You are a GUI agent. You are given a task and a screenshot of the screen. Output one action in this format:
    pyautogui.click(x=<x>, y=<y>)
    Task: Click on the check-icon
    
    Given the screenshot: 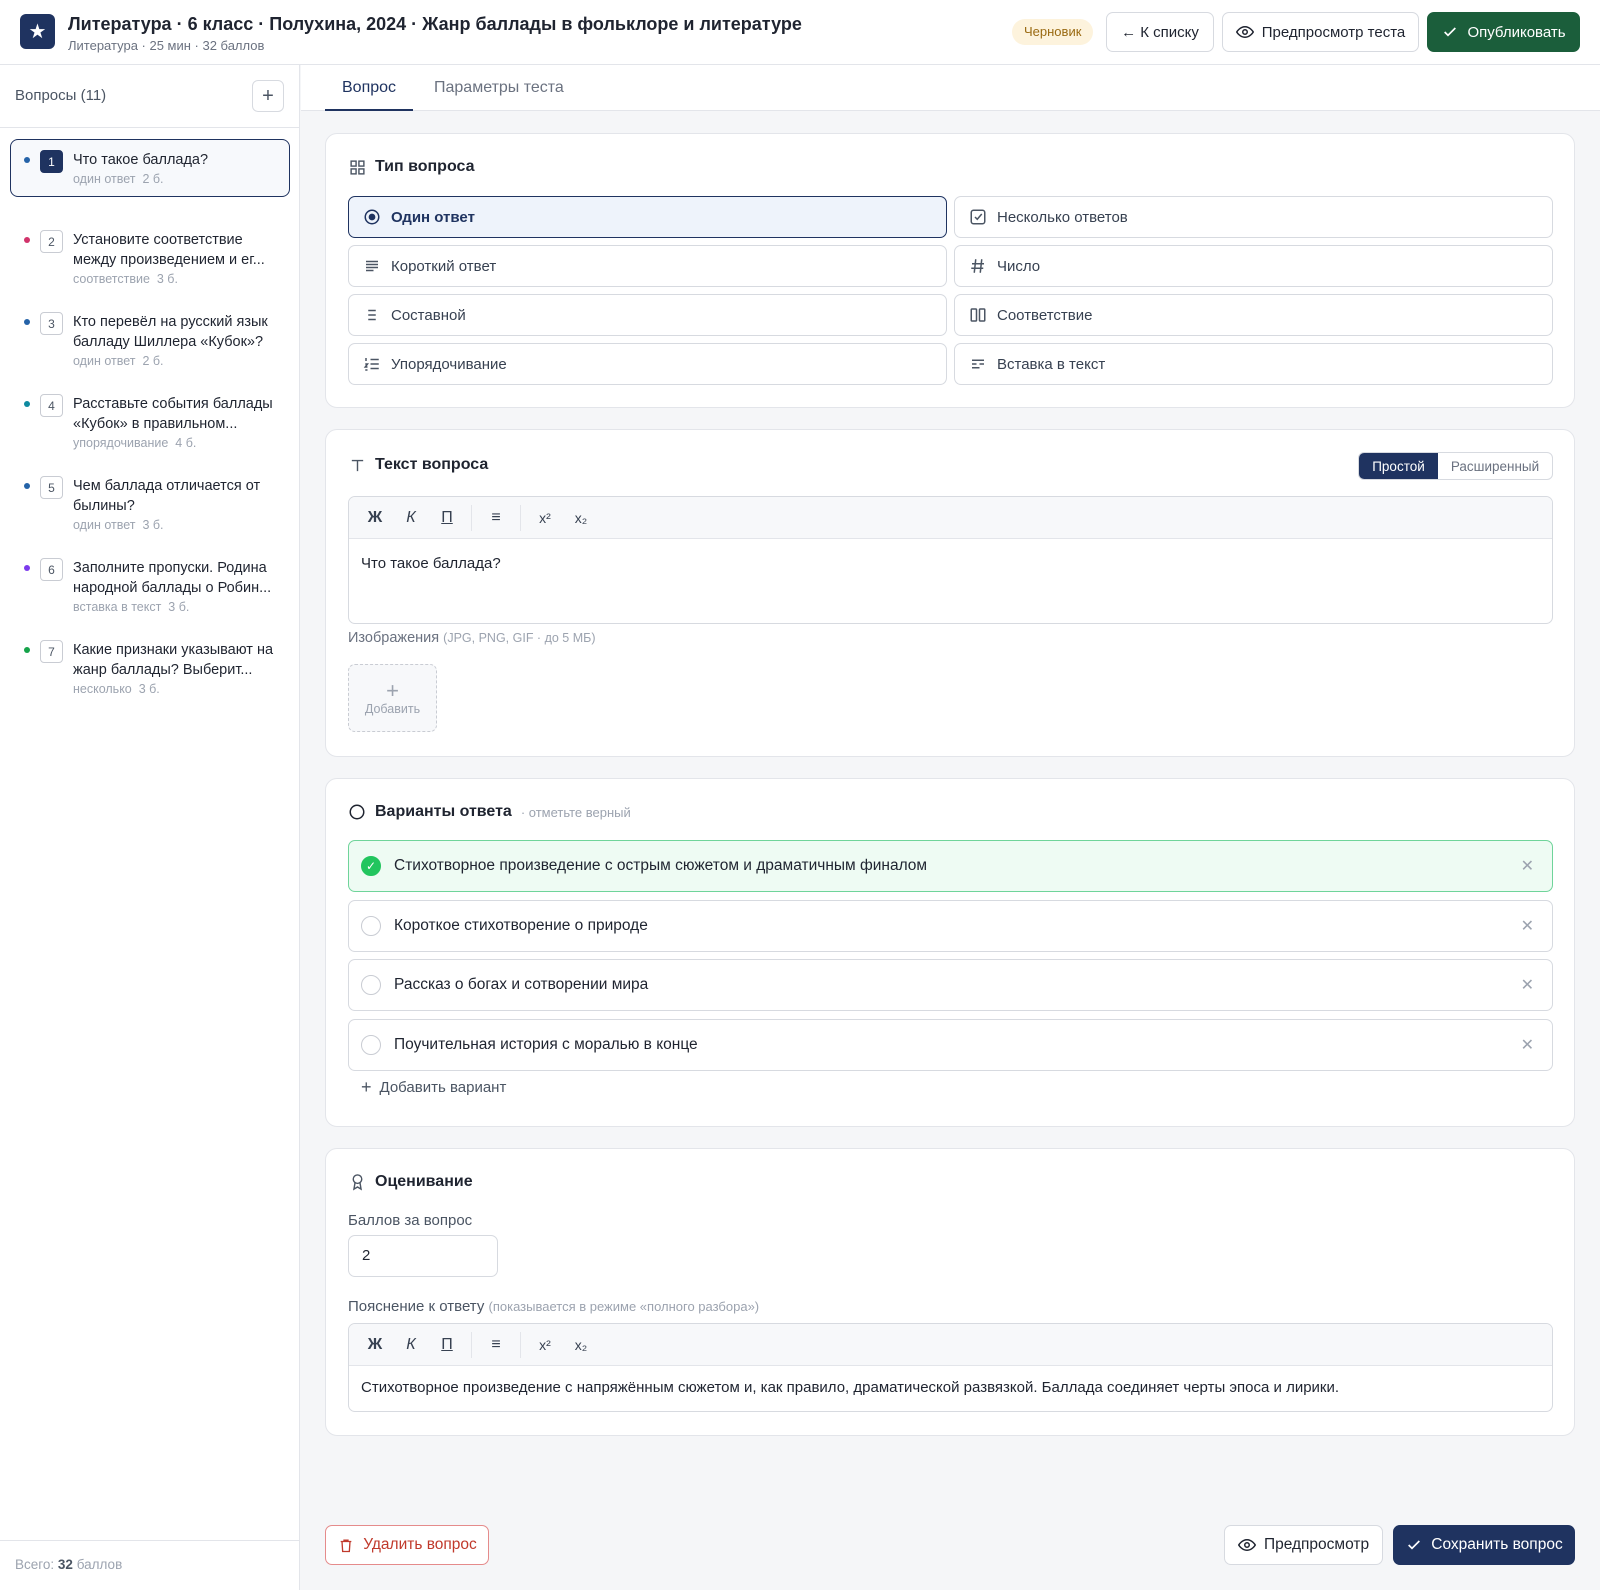 What is the action you would take?
    pyautogui.click(x=1414, y=1545)
    